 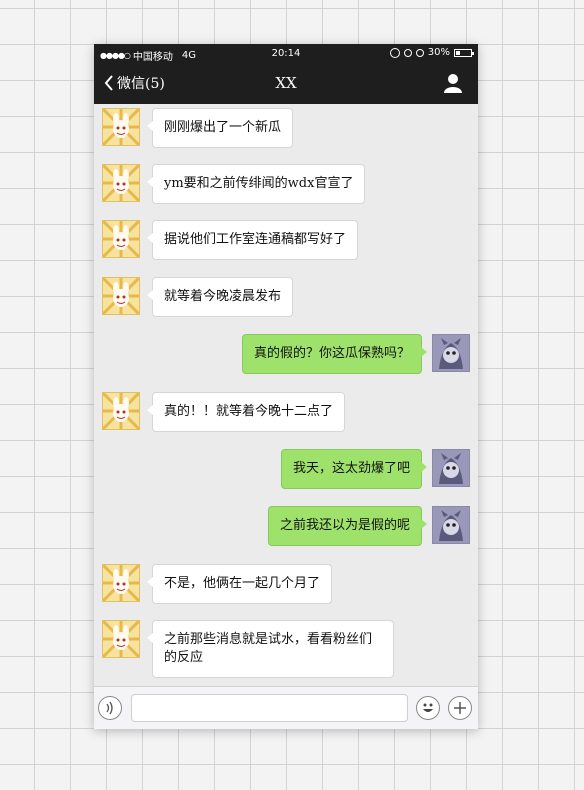 What do you see at coordinates (239, 584) in the screenshot?
I see `message-bubble: 不是，他俩在一起几个月了` at bounding box center [239, 584].